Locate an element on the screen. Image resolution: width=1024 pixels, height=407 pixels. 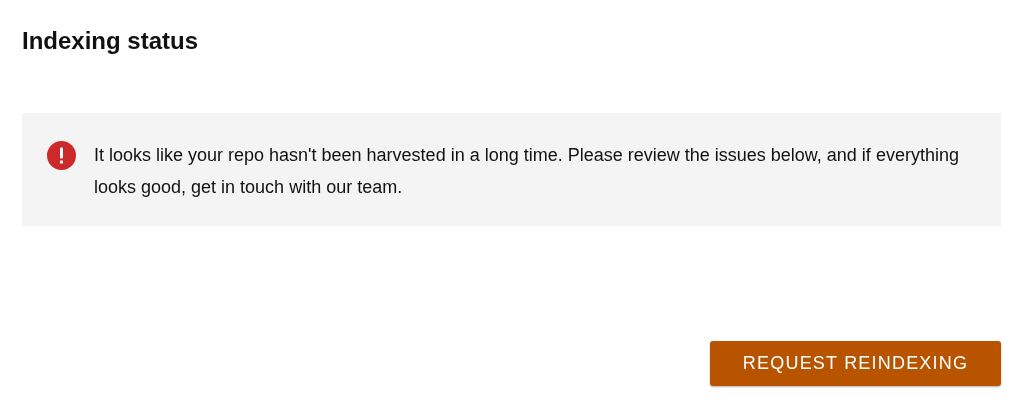
page-title: Indexing status is located at coordinates (111, 41).